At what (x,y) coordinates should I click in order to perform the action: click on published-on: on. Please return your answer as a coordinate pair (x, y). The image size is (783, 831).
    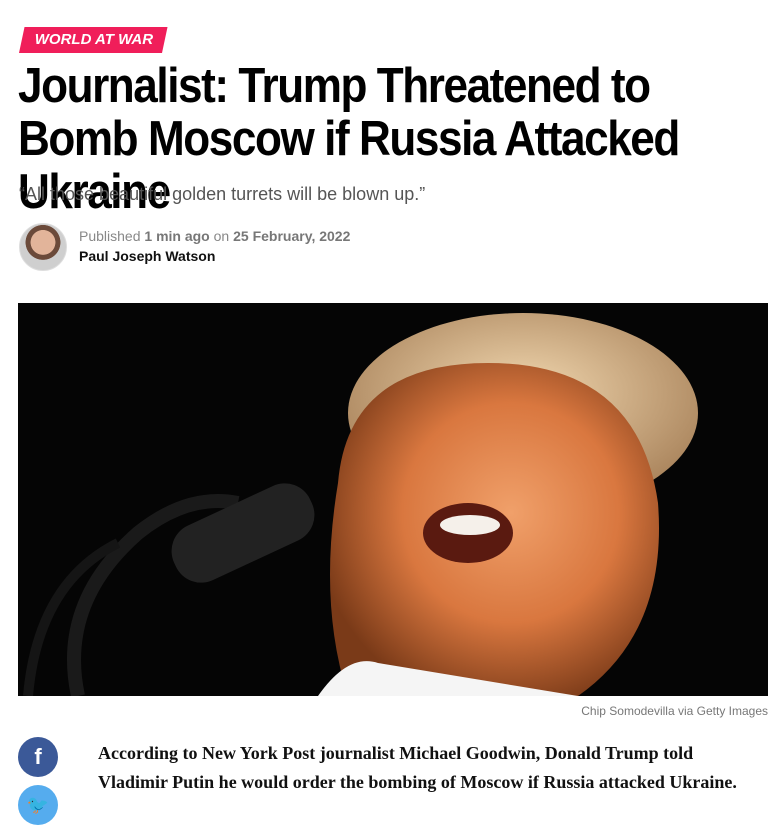
    Looking at the image, I should click on (221, 236).